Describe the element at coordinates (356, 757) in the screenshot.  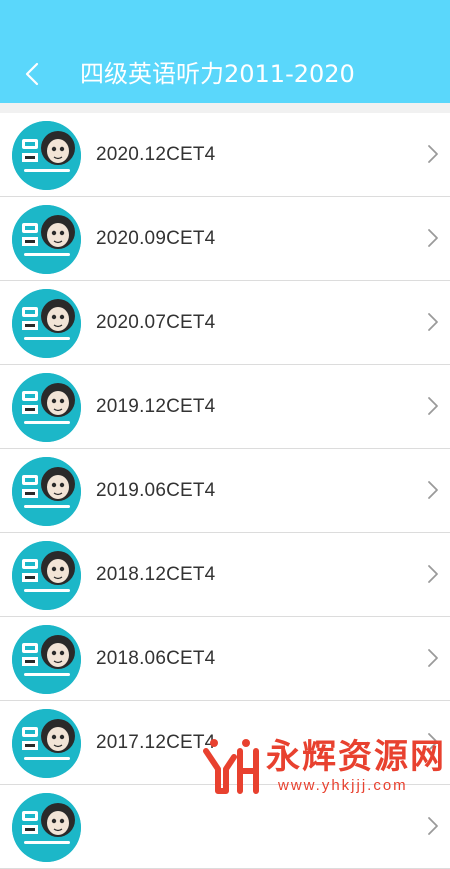
I see `watermark-title: 永辉资源网` at that location.